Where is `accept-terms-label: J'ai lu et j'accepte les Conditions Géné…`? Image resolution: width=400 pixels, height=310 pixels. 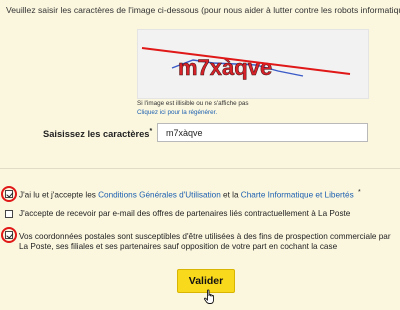 accept-terms-label: J'ai lu et j'accepte les Conditions Géné… is located at coordinates (190, 194).